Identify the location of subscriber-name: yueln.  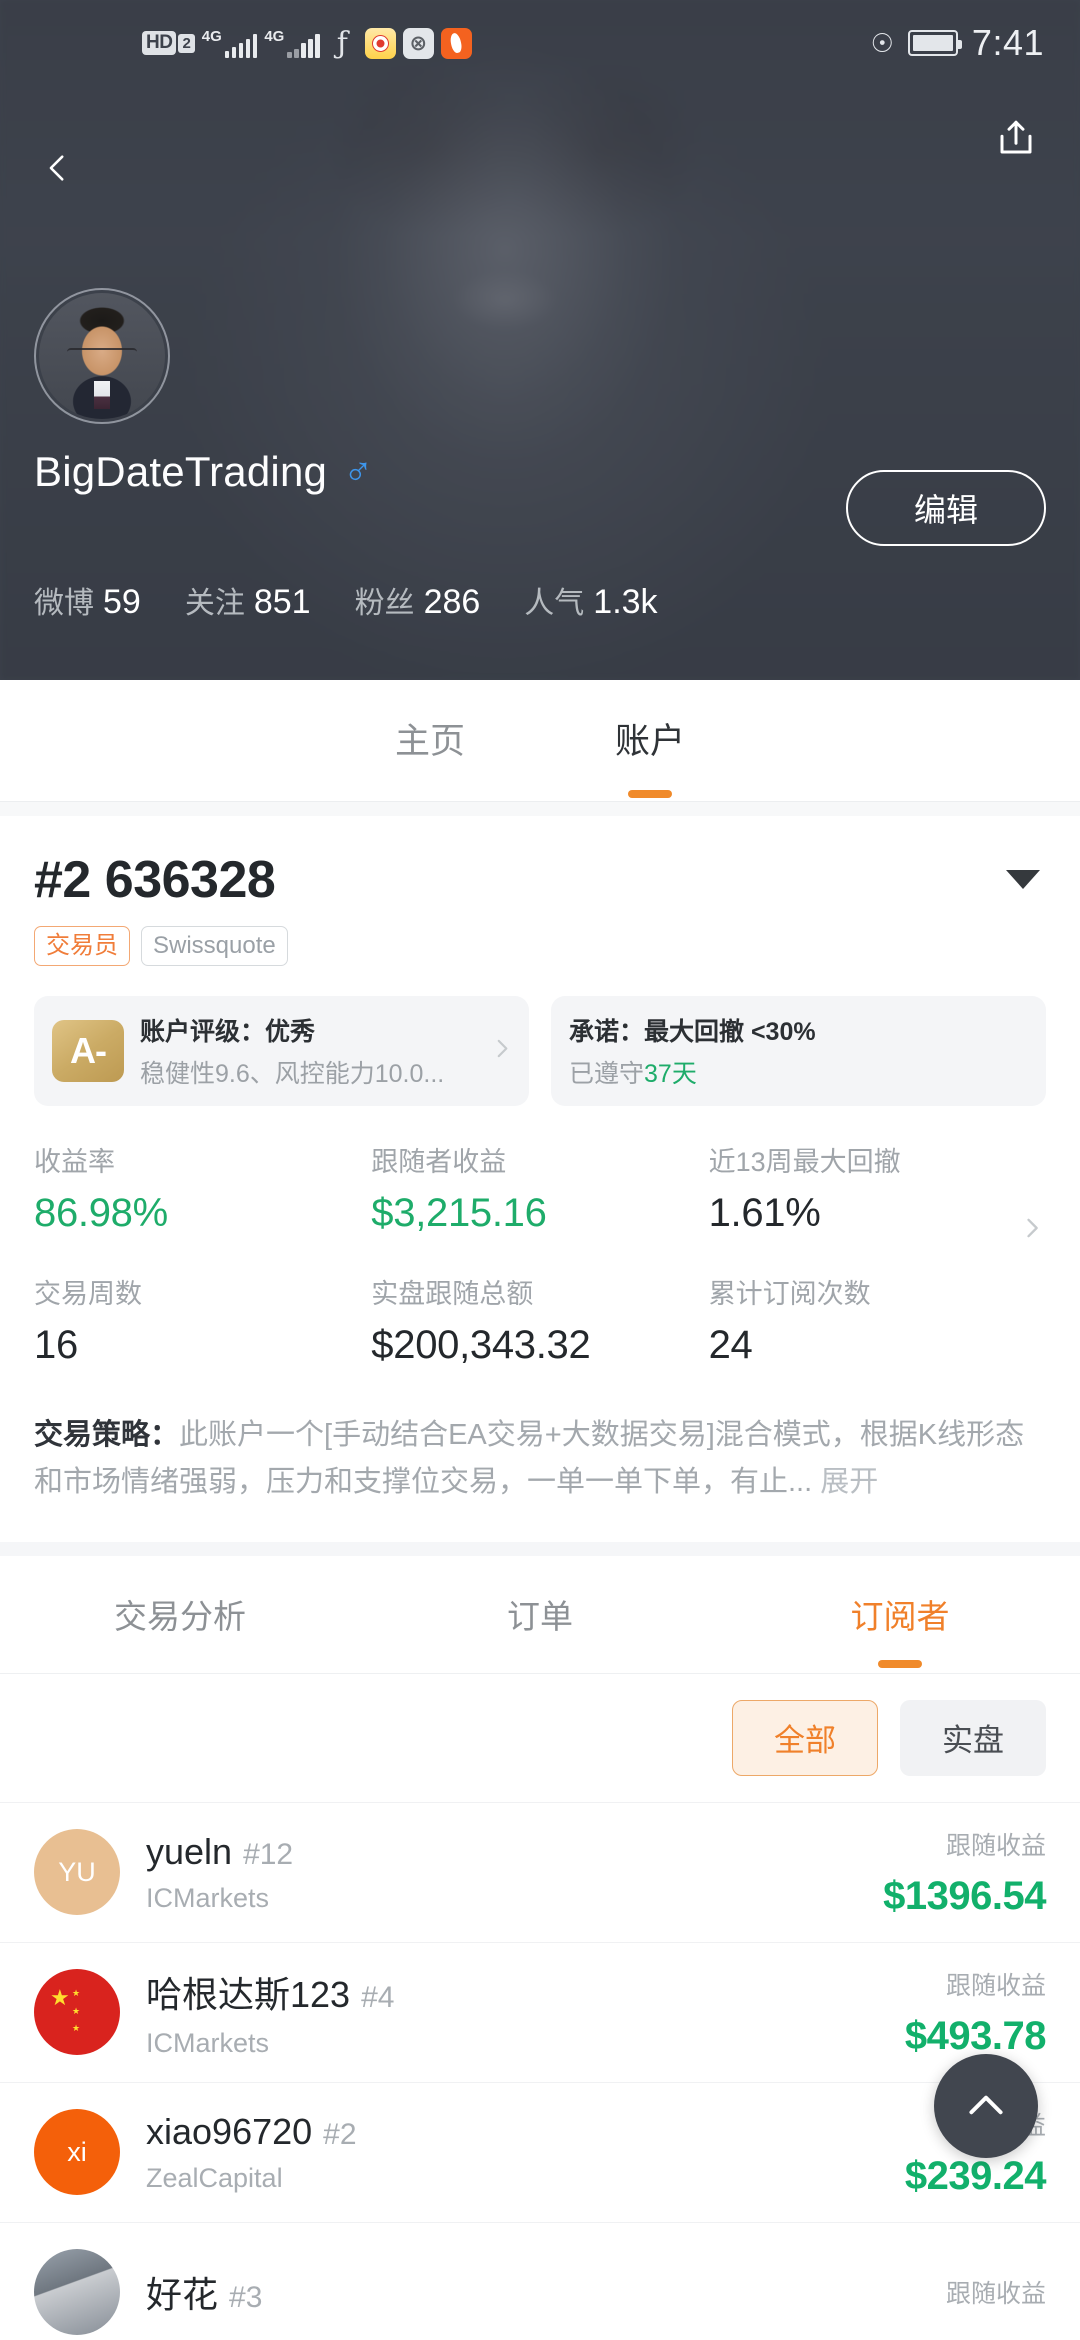
(189, 1851).